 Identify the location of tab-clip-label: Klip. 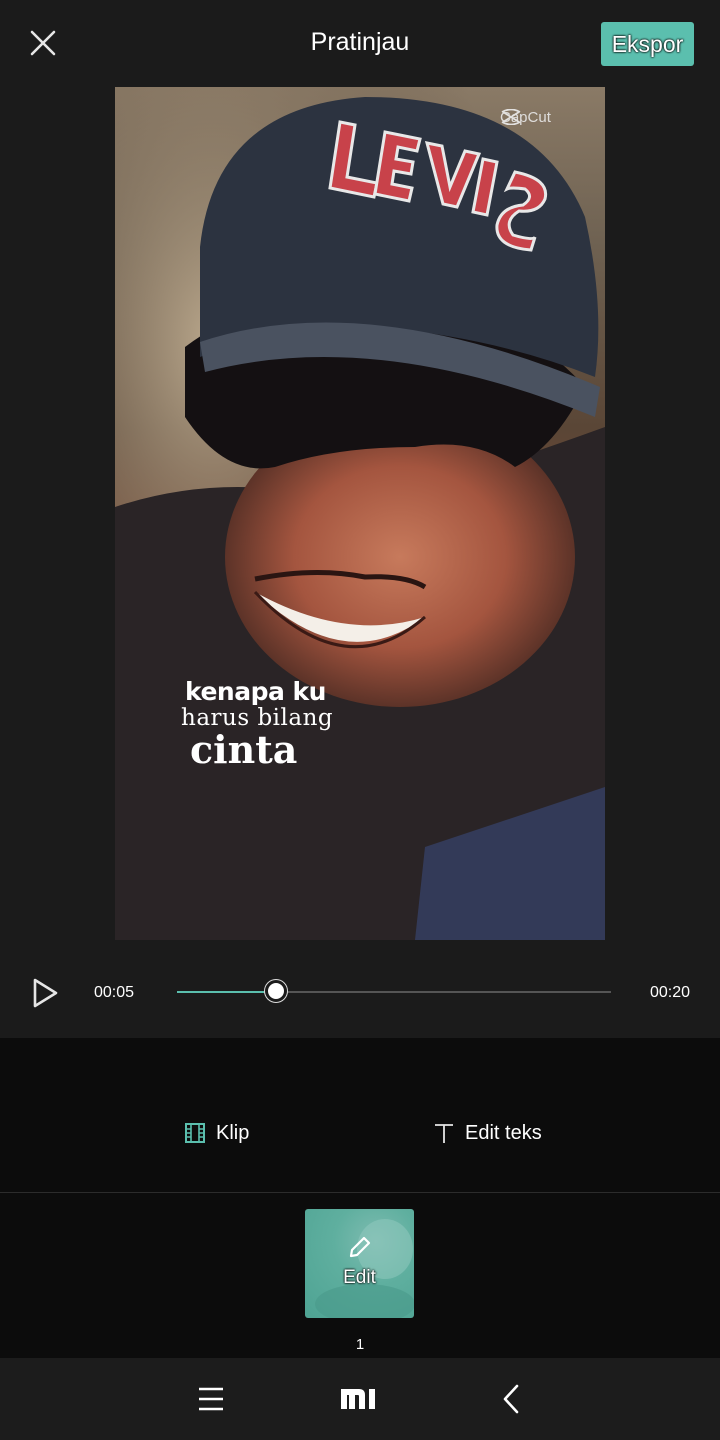
(233, 1132).